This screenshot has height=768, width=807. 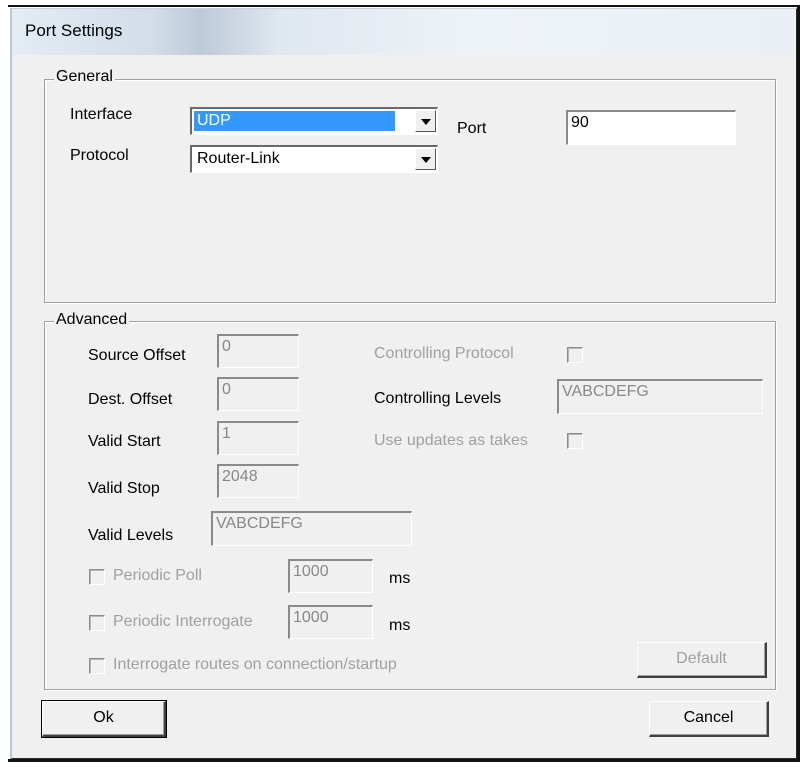 What do you see at coordinates (404, 760) in the screenshot?
I see `window-border-bottom` at bounding box center [404, 760].